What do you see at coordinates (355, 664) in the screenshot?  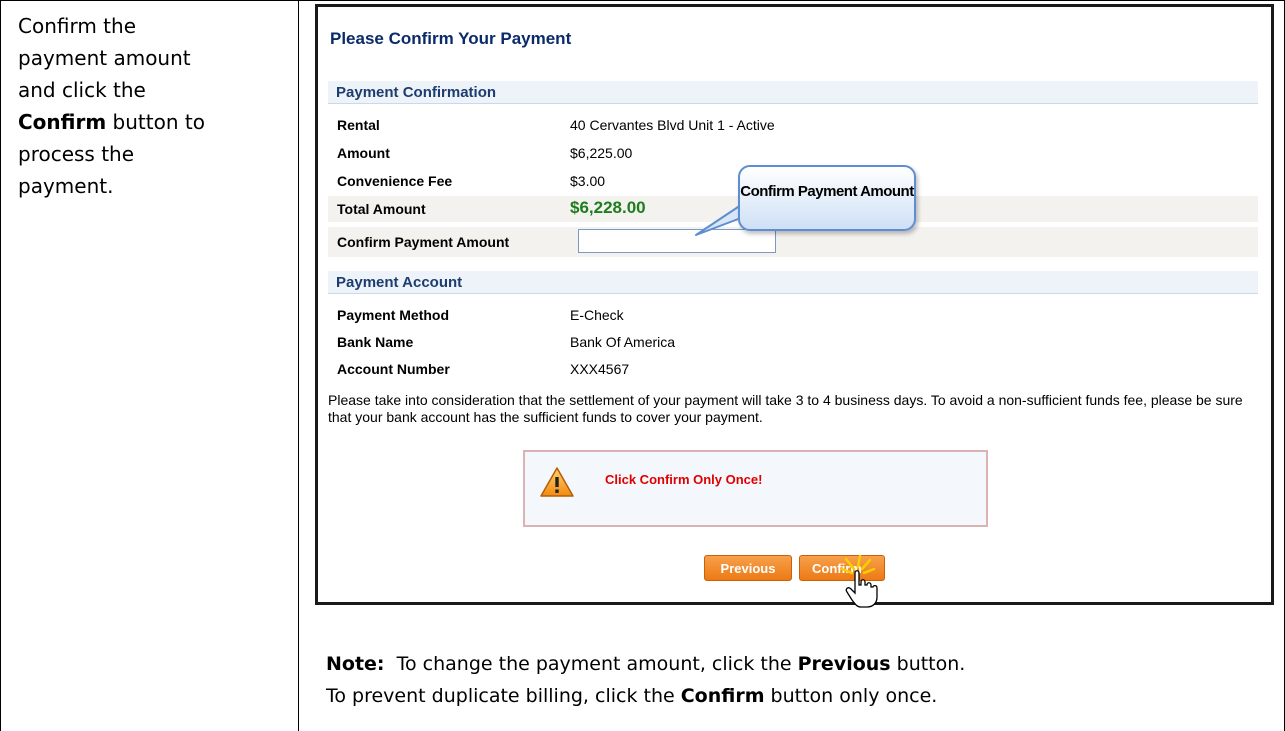 I see `note-label: Note:` at bounding box center [355, 664].